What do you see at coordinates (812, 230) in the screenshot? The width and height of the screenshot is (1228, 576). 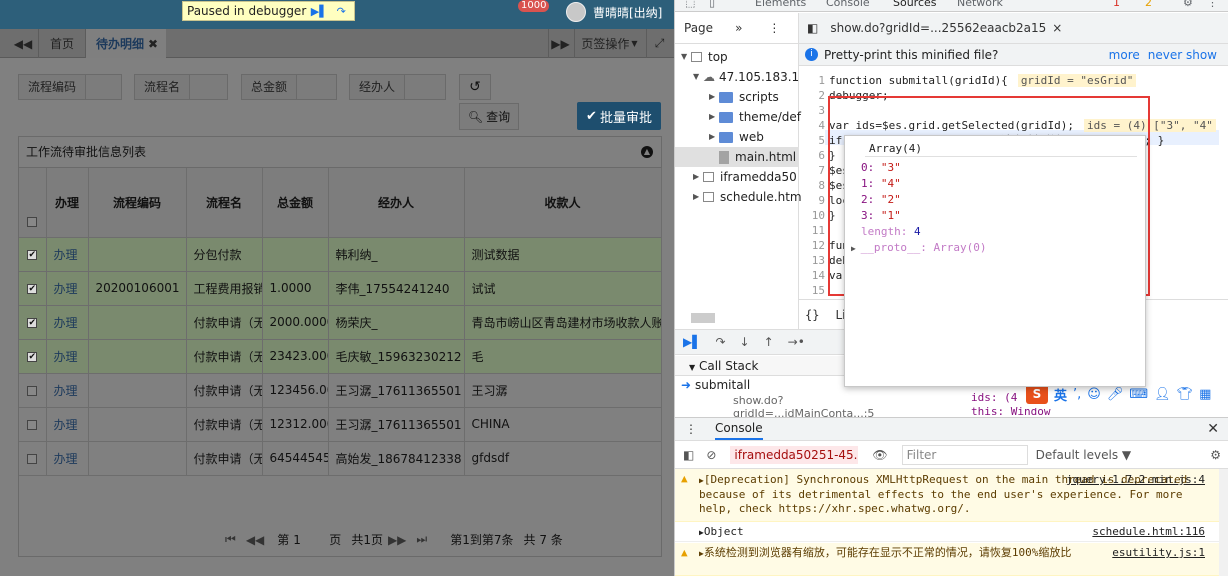 I see `line-number: 11` at bounding box center [812, 230].